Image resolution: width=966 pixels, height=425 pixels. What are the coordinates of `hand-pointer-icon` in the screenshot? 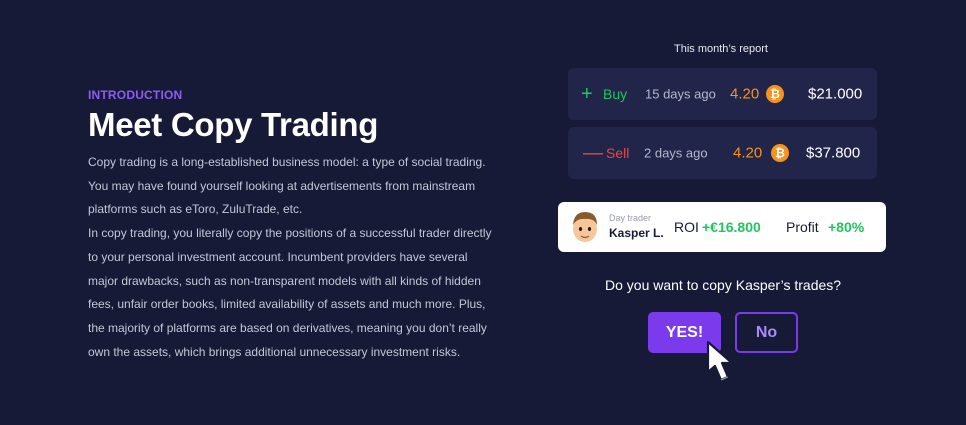 It's located at (720, 361).